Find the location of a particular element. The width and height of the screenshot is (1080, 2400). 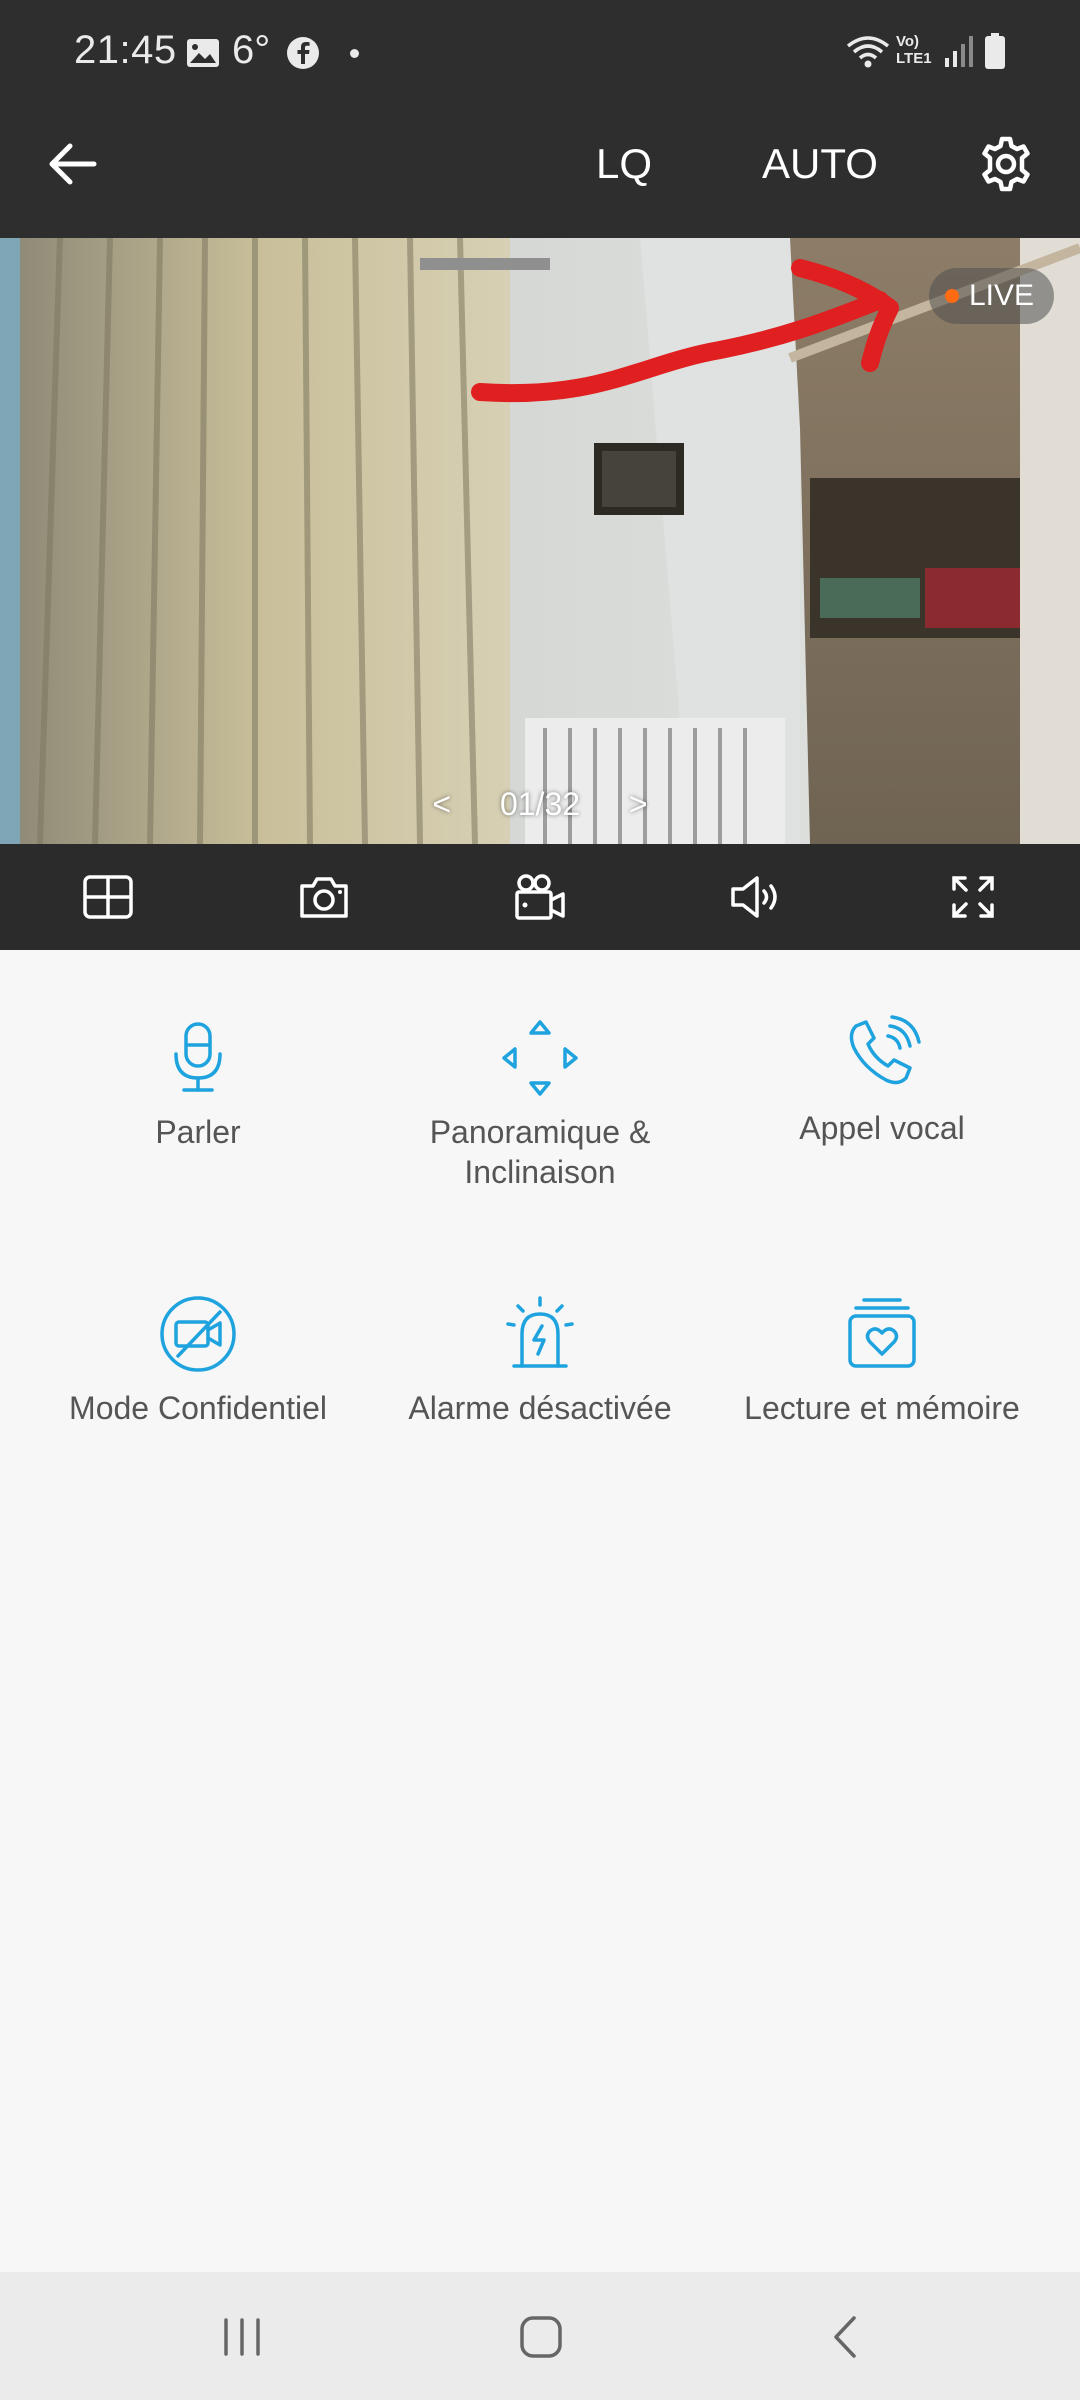

playback-memory-label: Lecture et mémoire is located at coordinates (882, 1408).